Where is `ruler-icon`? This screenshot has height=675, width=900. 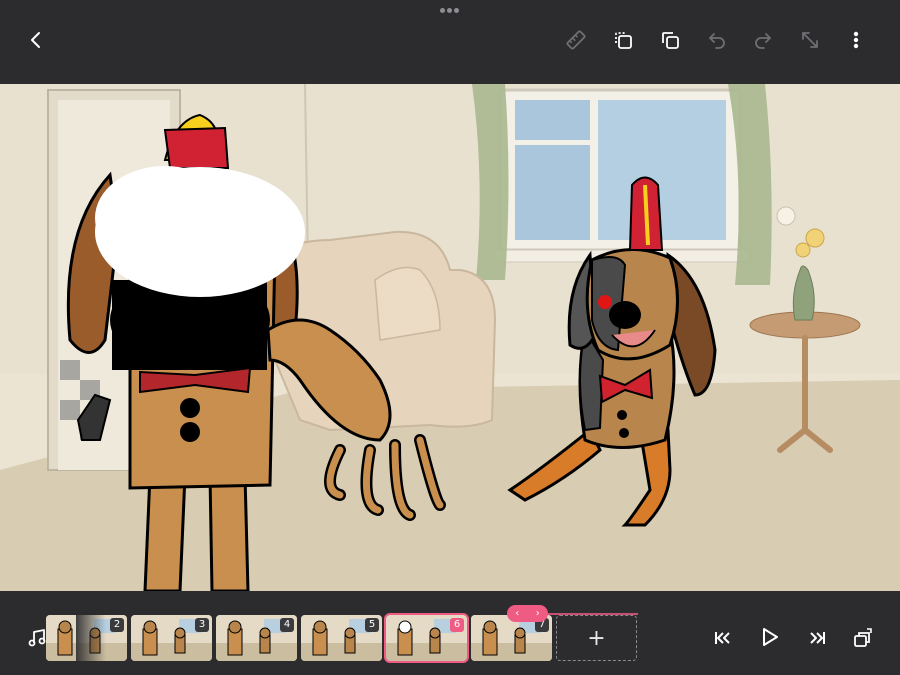
ruler-icon is located at coordinates (576, 40).